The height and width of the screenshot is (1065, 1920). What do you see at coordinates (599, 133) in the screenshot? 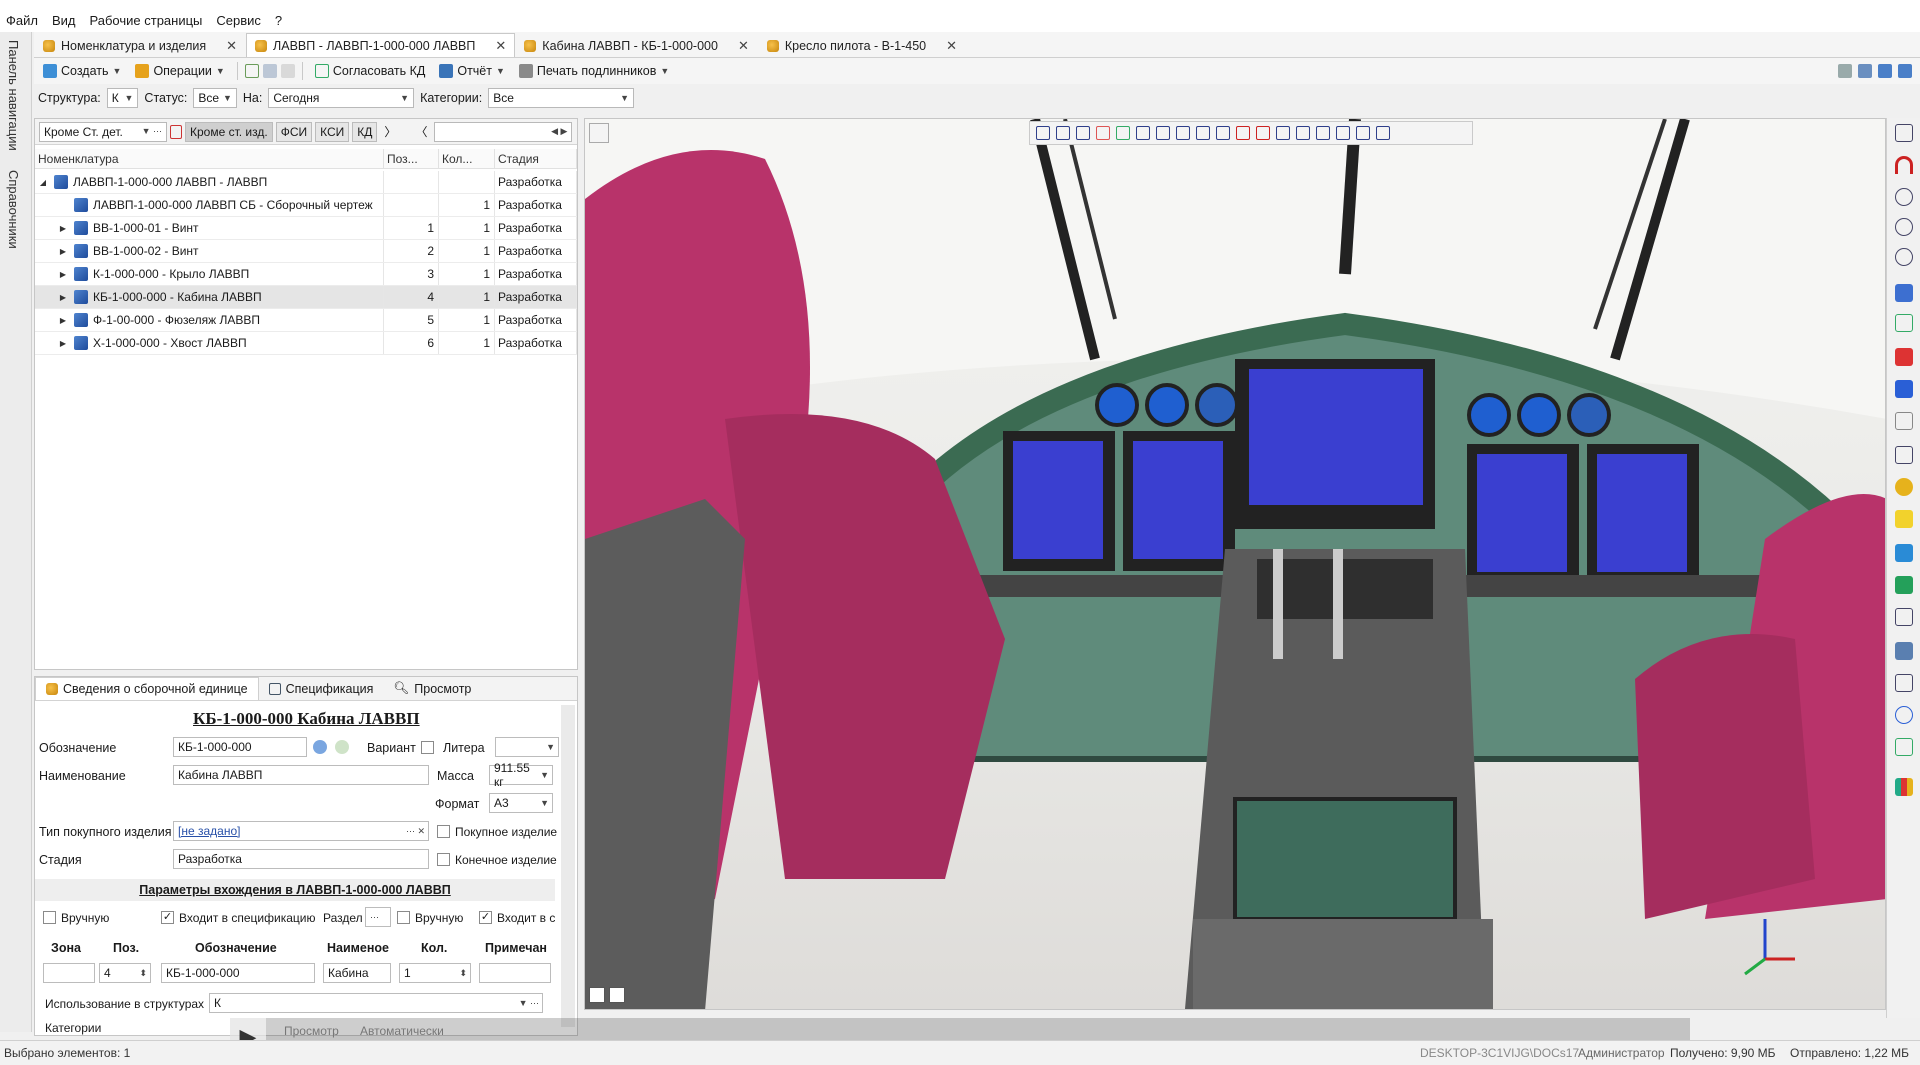
I see `viewport-settings-icon` at bounding box center [599, 133].